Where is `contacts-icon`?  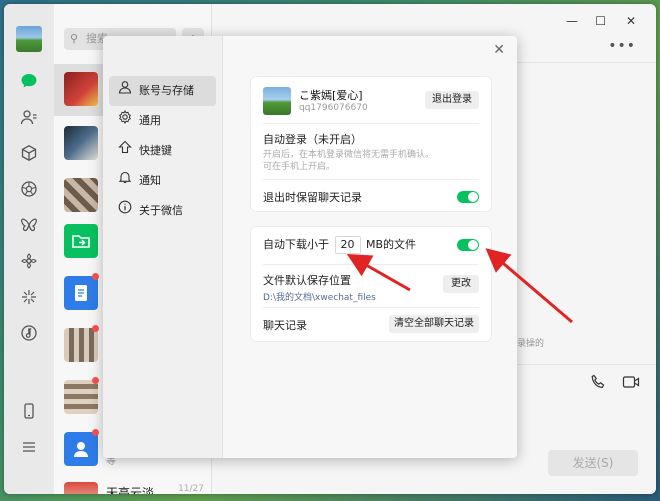
contacts-icon is located at coordinates (29, 117).